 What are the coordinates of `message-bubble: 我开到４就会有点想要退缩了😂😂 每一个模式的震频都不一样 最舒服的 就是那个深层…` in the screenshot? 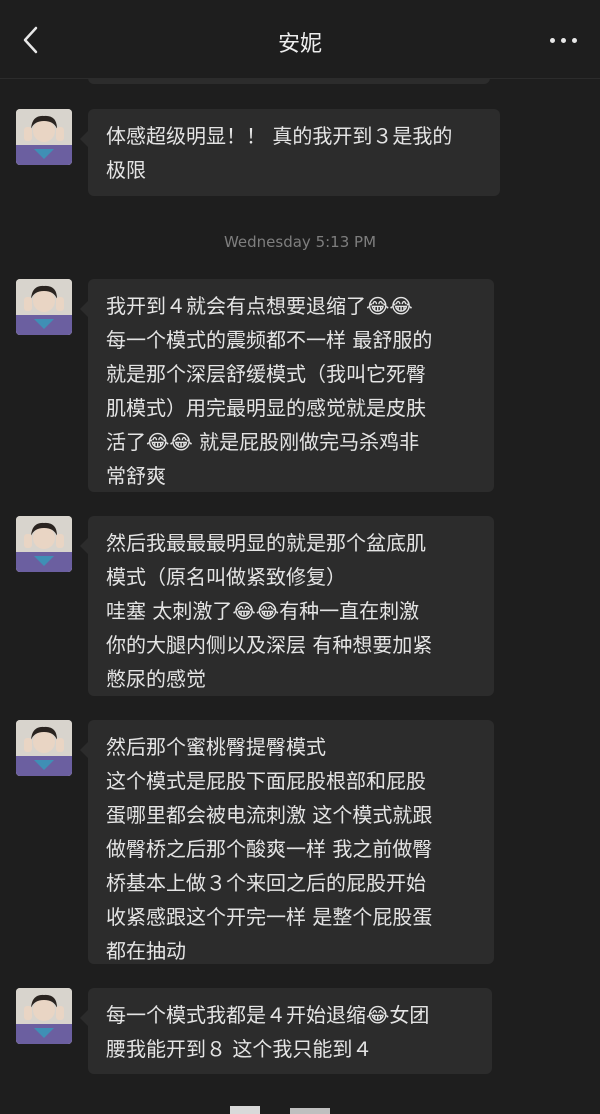 It's located at (287, 385).